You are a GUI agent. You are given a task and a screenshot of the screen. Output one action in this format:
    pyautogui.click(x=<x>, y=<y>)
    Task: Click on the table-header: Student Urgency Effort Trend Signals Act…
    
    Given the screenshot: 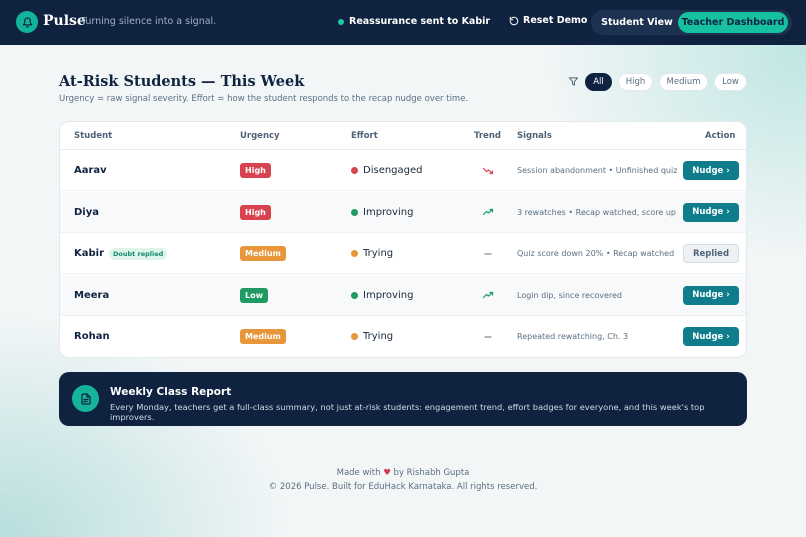 What is the action you would take?
    pyautogui.click(x=403, y=136)
    